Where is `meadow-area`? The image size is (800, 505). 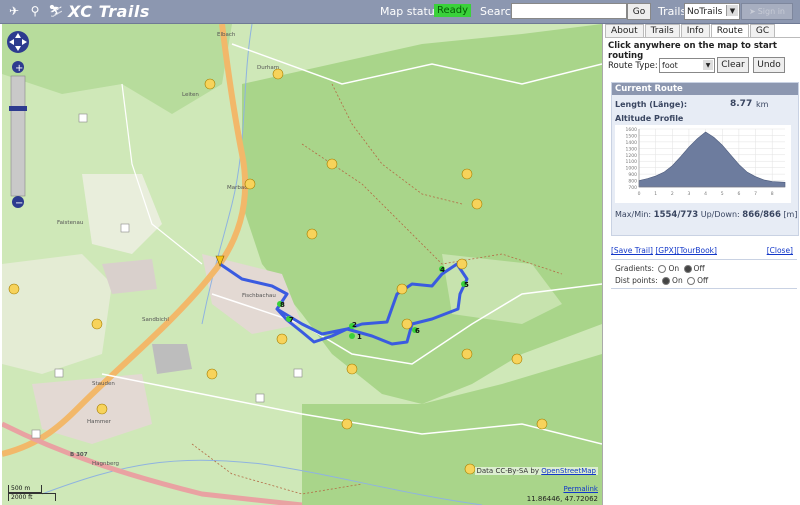 meadow-area is located at coordinates (122, 214).